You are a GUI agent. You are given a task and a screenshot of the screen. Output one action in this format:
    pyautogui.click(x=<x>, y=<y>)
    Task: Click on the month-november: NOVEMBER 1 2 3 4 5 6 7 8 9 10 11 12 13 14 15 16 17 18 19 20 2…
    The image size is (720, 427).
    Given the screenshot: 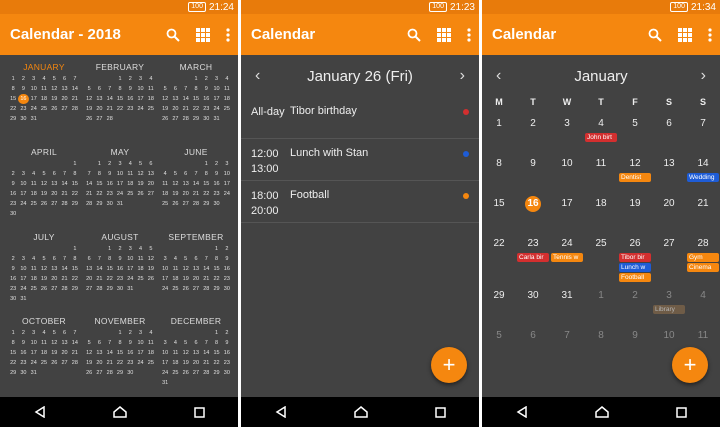 What is the action you would take?
    pyautogui.click(x=120, y=354)
    